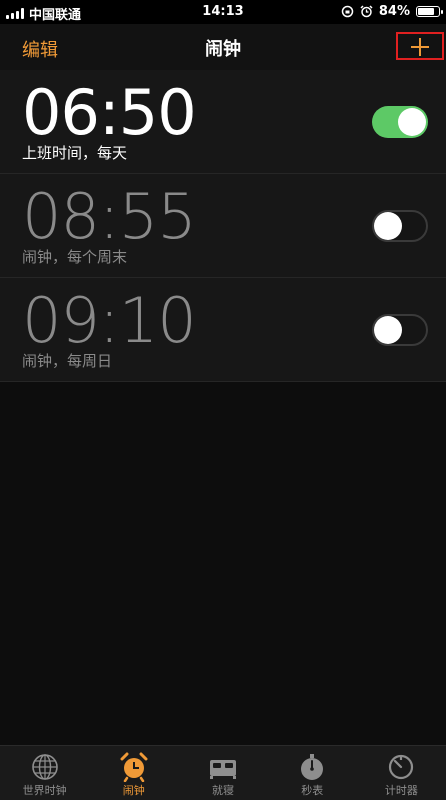 Image resolution: width=446 pixels, height=800 pixels. I want to click on plus-icon, so click(420, 47).